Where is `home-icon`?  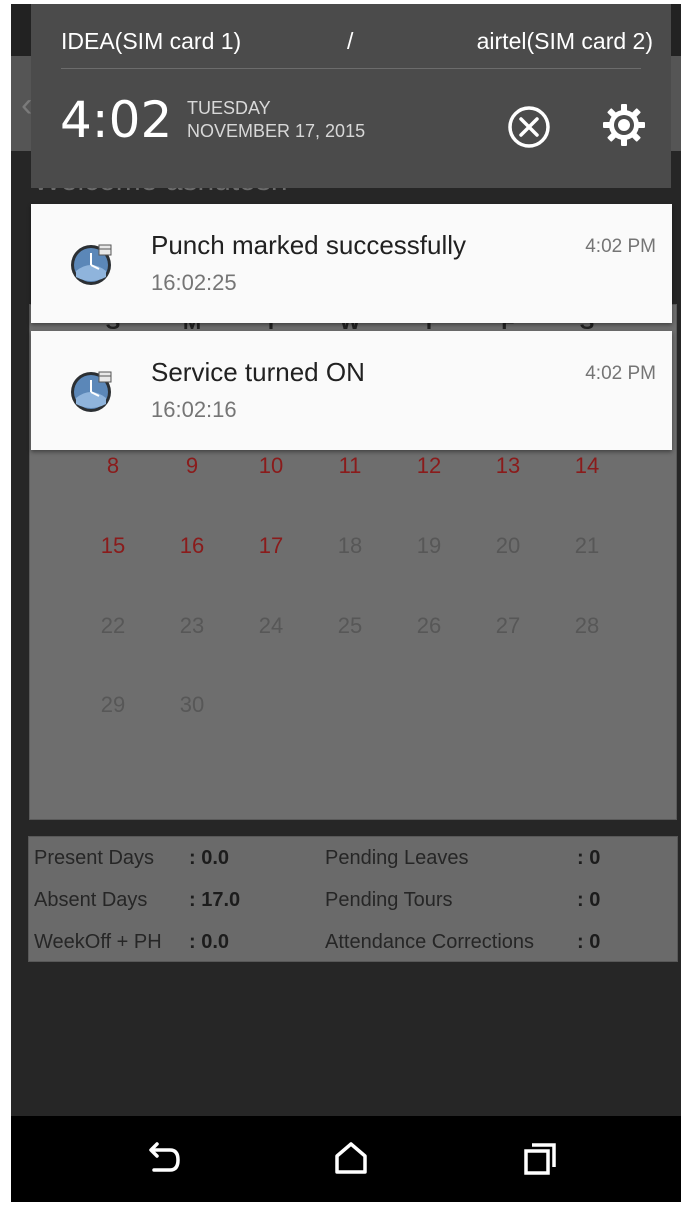 home-icon is located at coordinates (351, 1159).